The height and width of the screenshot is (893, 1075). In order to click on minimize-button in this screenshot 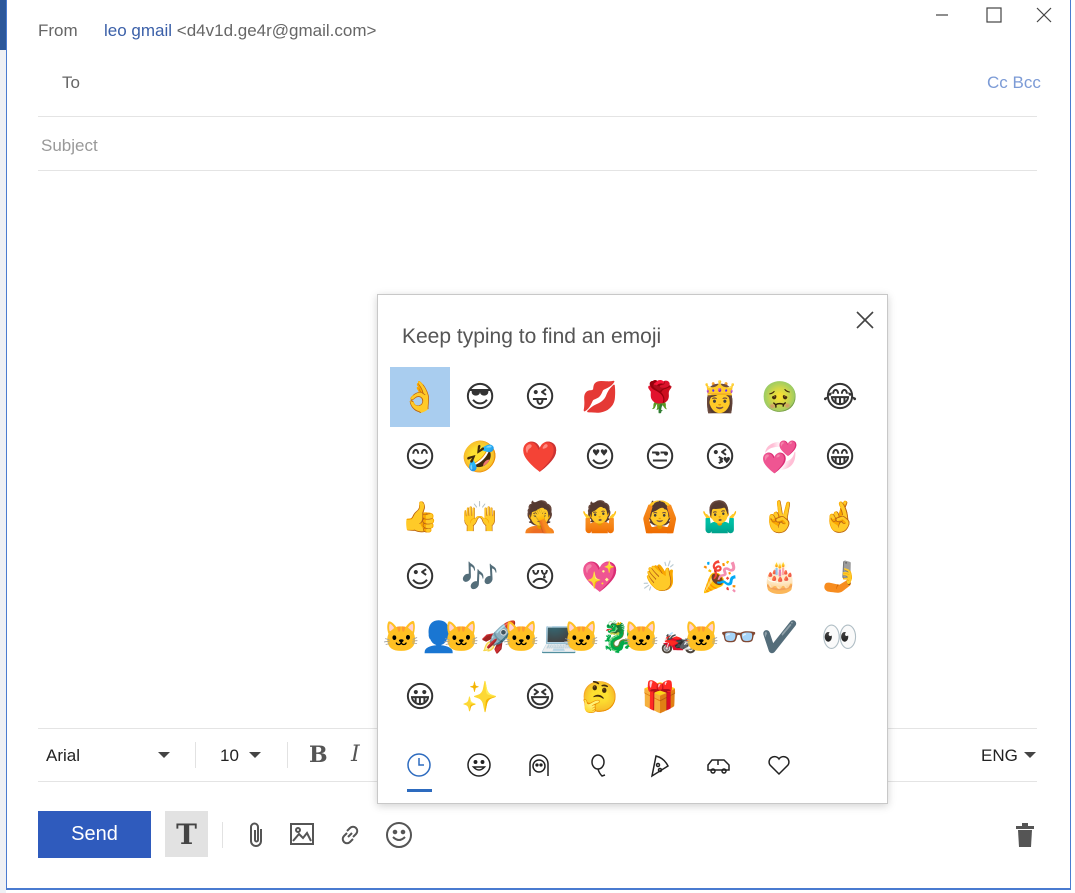, I will do `click(942, 15)`.